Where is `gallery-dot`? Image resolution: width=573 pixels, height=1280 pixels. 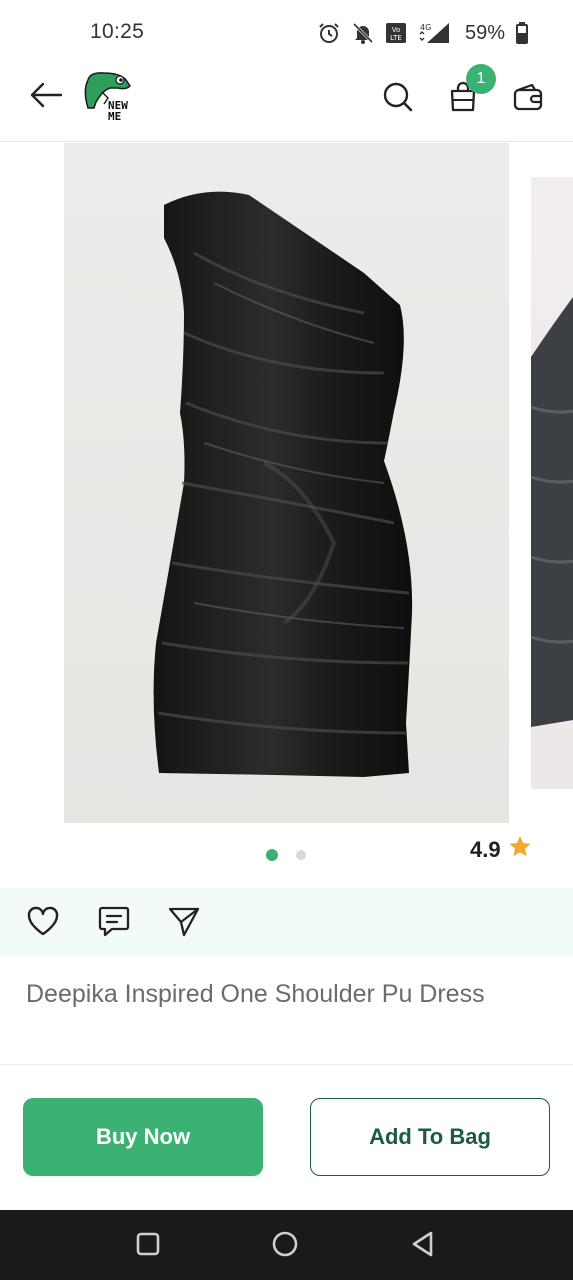
gallery-dot is located at coordinates (301, 855).